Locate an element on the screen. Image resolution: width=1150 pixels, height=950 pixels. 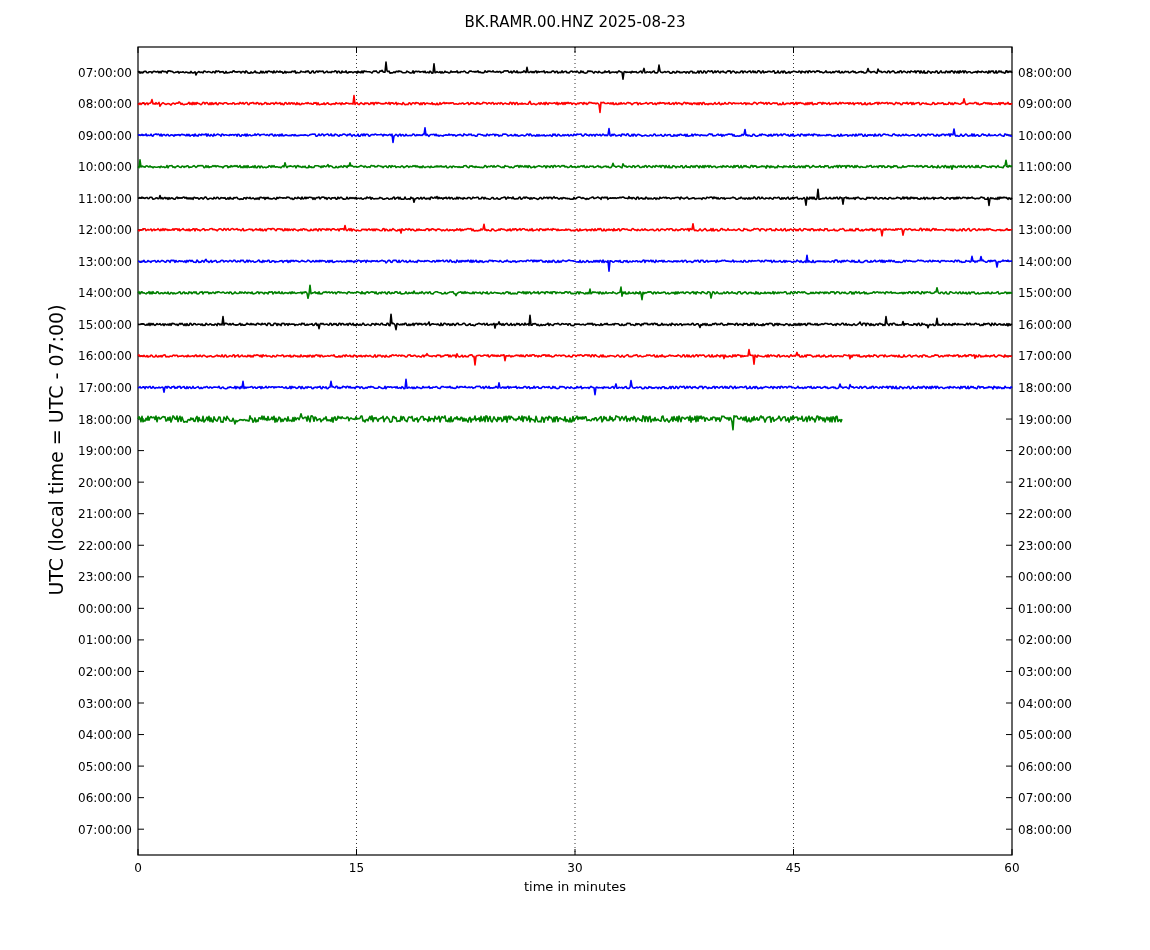
x-tick-label: 45 is located at coordinates (793, 868).